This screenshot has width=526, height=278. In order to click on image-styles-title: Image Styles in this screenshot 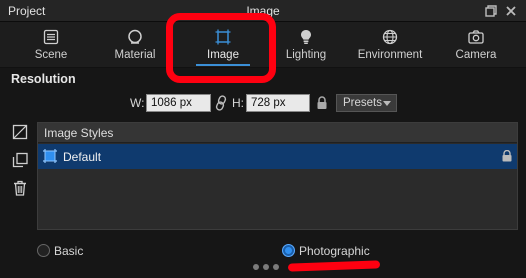, I will do `click(79, 133)`.